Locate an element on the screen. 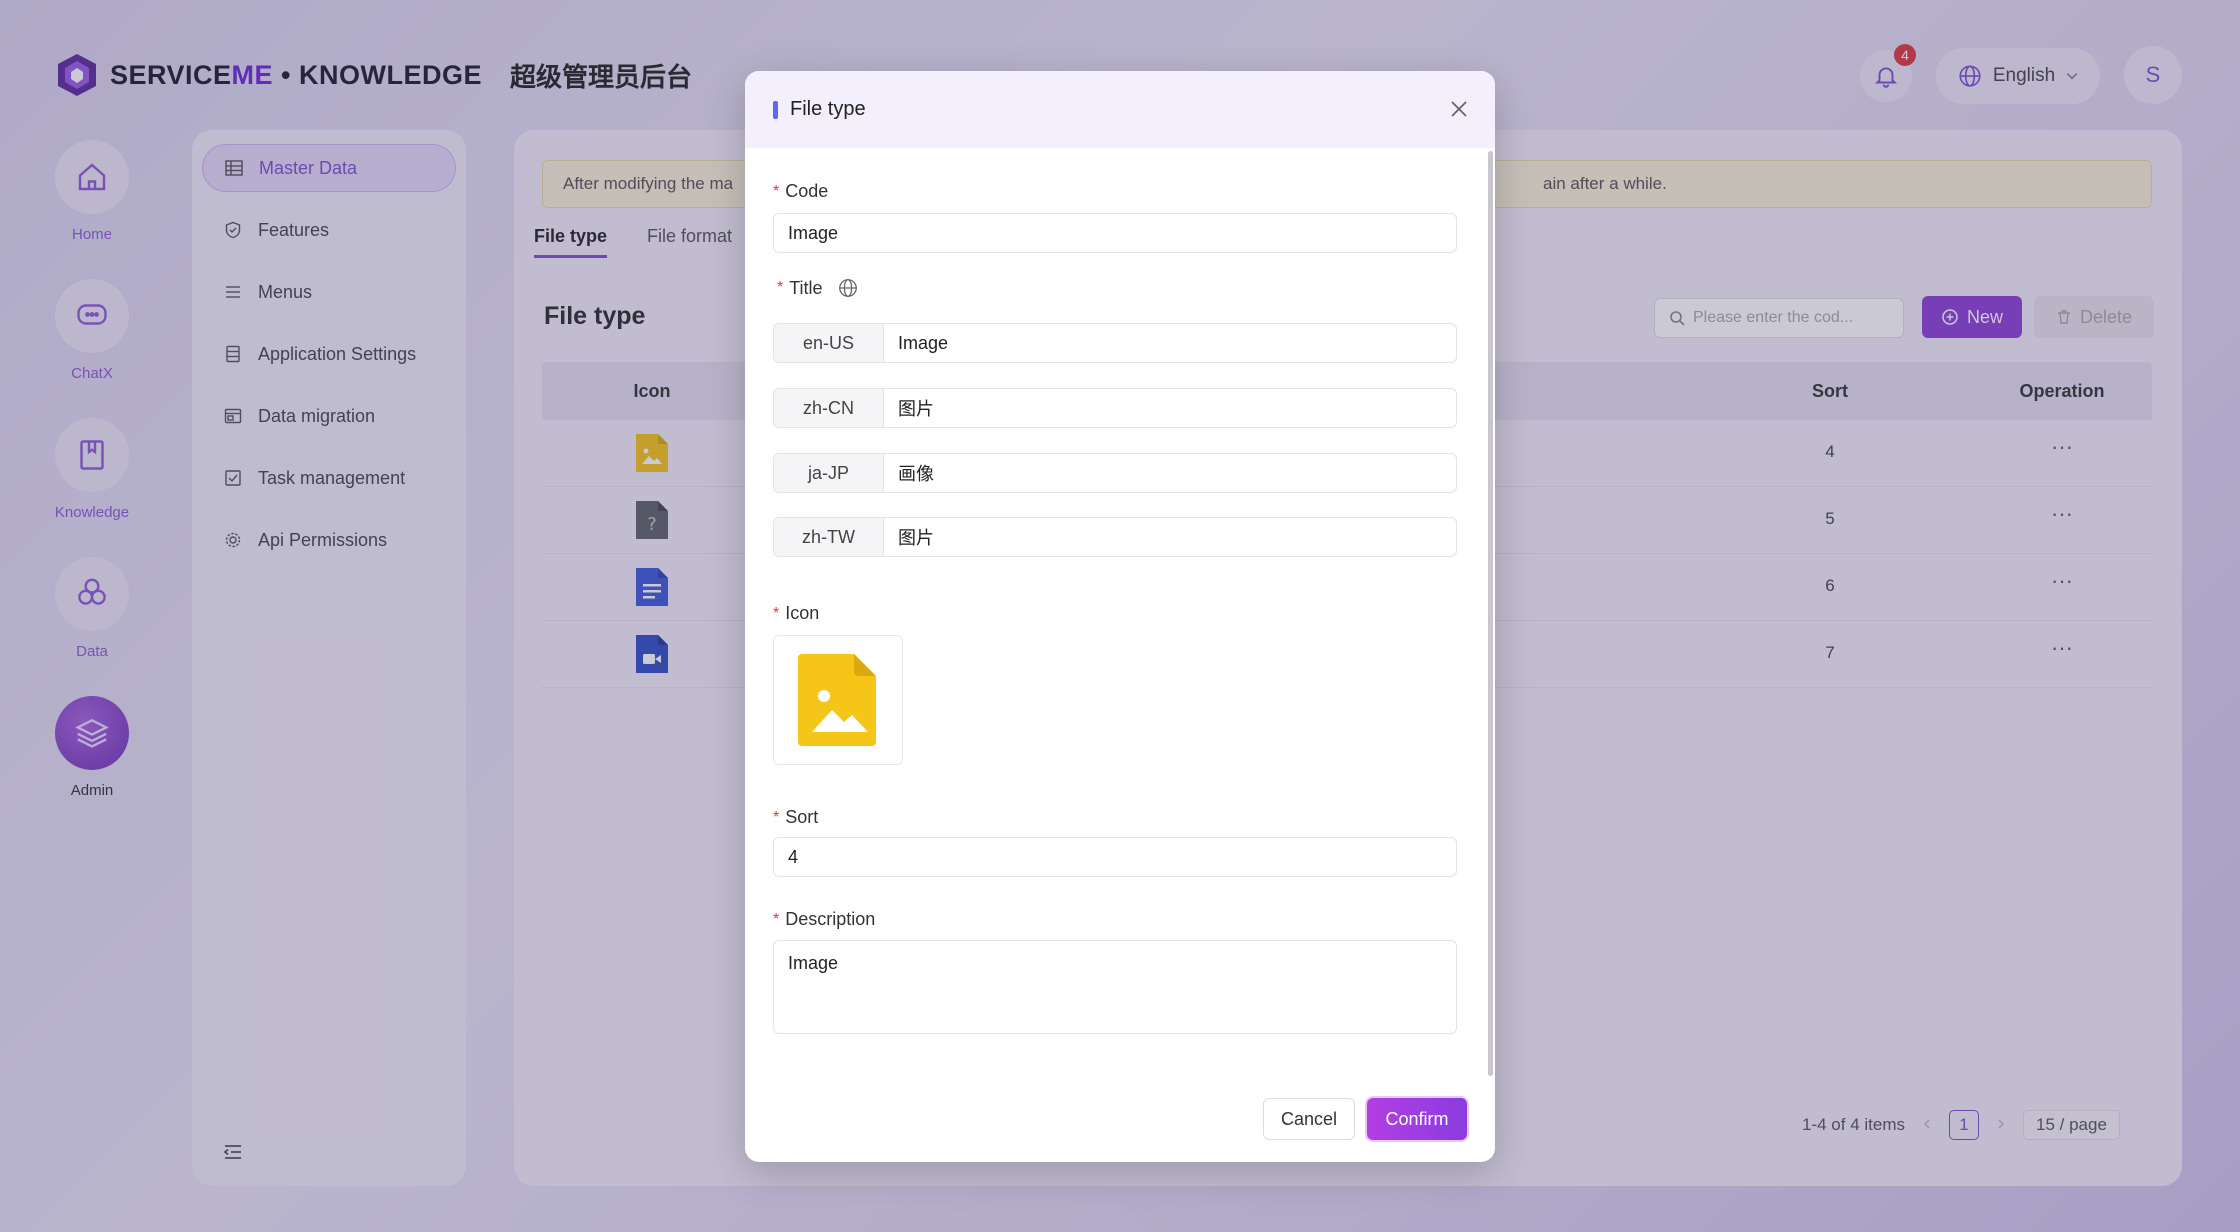 The width and height of the screenshot is (2240, 1232). code-label: * Code is located at coordinates (800, 191).